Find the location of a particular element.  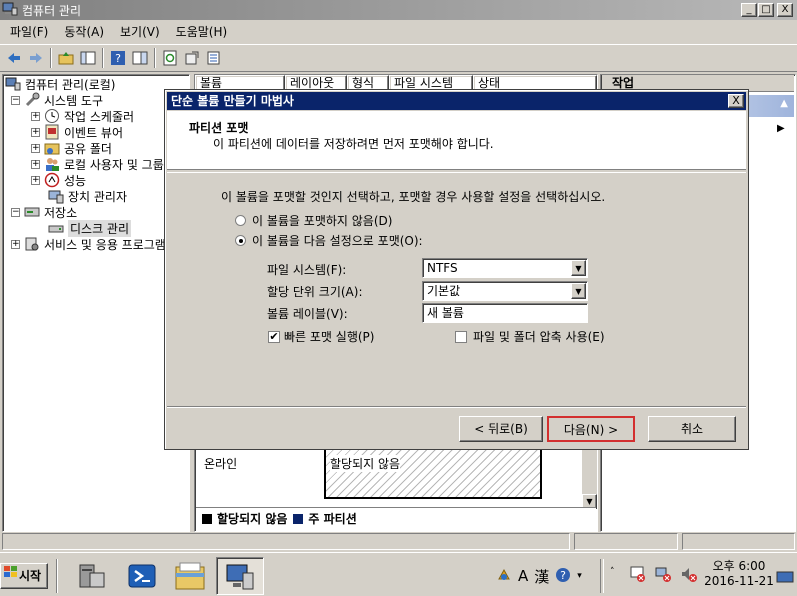

collapse-up-icon: ▲ is located at coordinates (784, 103).